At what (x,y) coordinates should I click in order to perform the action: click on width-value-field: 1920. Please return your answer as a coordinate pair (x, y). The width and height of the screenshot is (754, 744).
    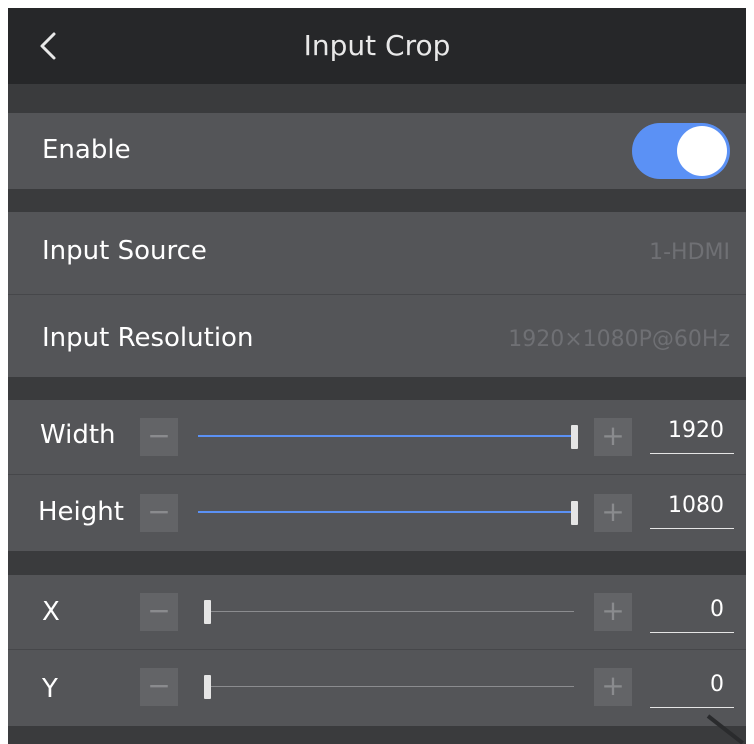
    Looking at the image, I should click on (692, 434).